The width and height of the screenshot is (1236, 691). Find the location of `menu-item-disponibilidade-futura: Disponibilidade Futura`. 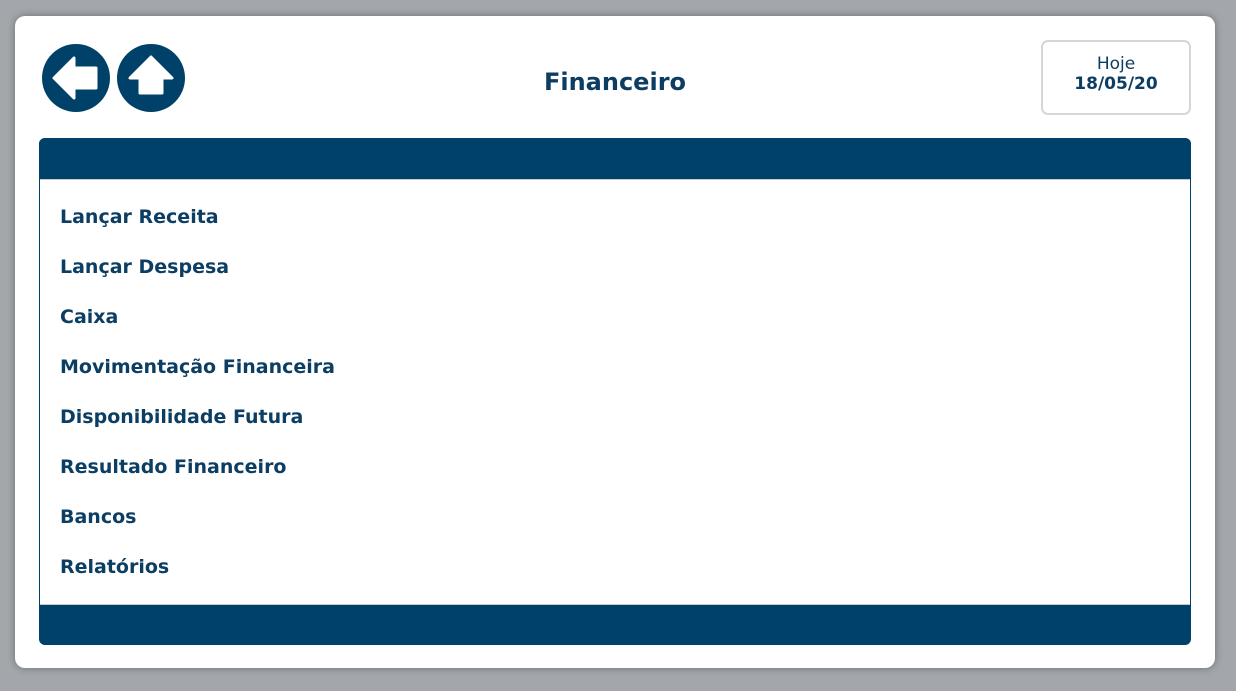

menu-item-disponibilidade-futura: Disponibilidade Futura is located at coordinates (197, 430).